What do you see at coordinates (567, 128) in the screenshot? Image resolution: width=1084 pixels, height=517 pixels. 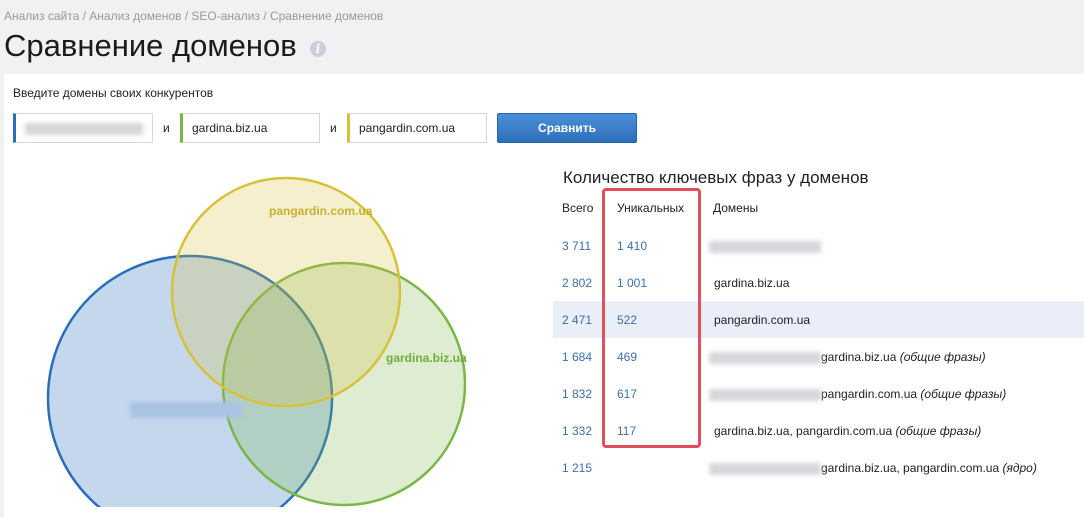 I see `compare-button: Сравнить` at bounding box center [567, 128].